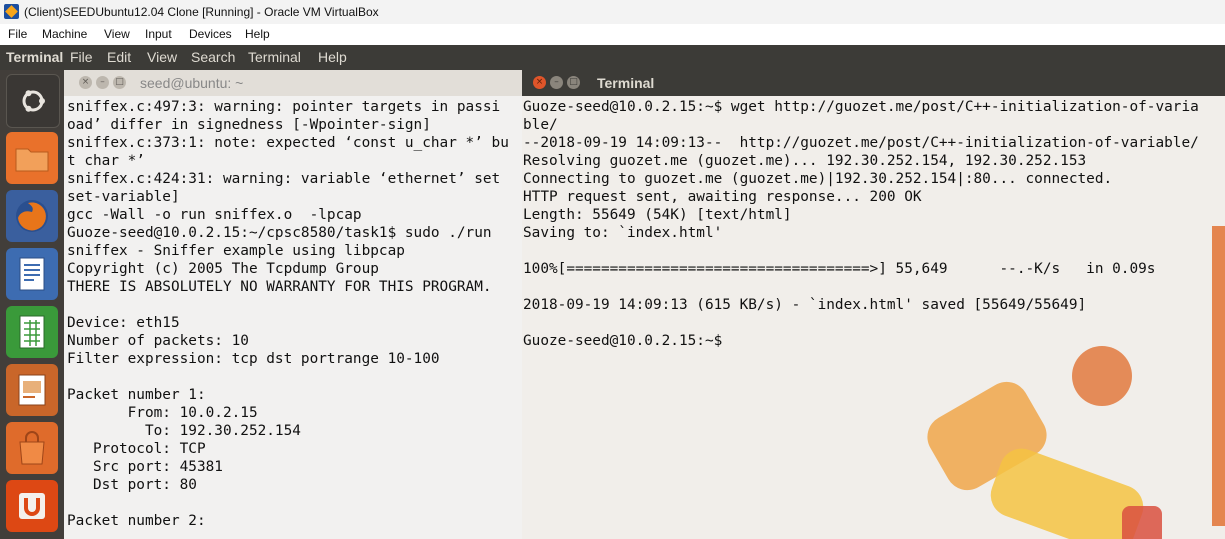 This screenshot has width=1225, height=539. Describe the element at coordinates (213, 57) in the screenshot. I see `guest-menu-search: Search` at that location.